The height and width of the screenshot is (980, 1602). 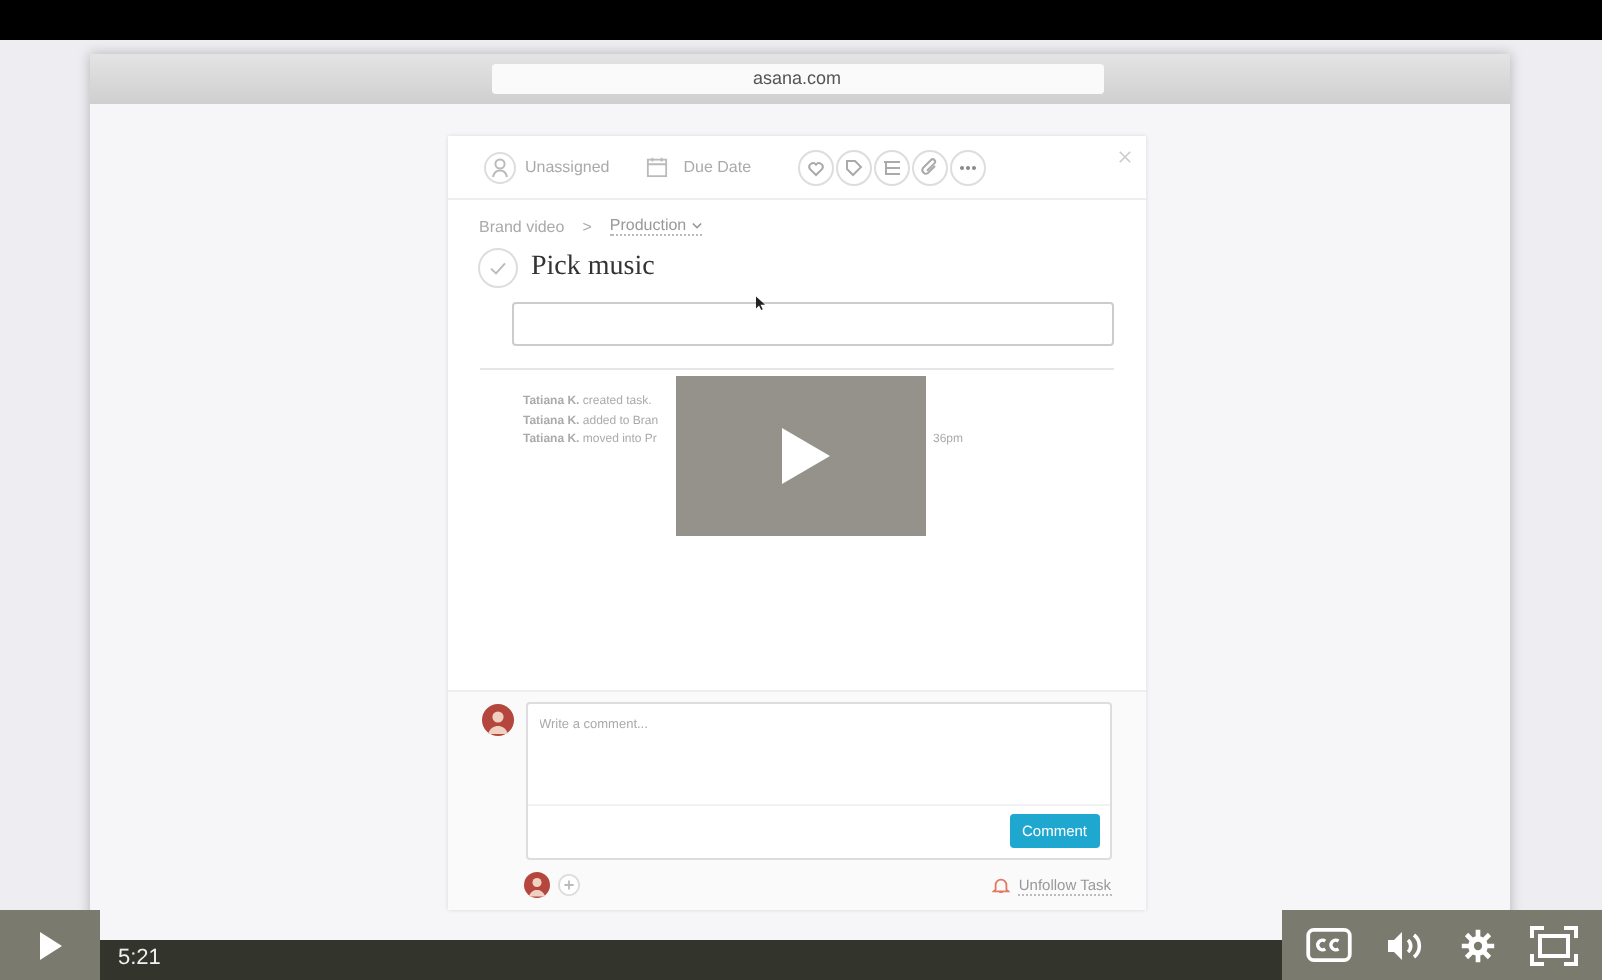 I want to click on complete-checkbox, so click(x=497, y=268).